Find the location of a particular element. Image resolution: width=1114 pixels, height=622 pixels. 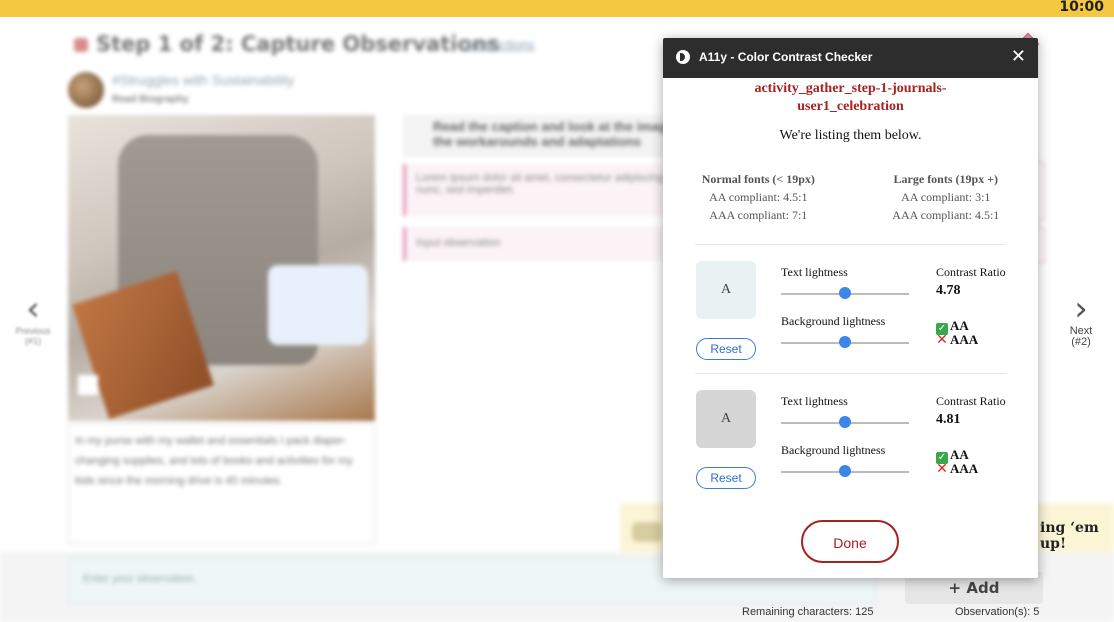

instructions-link: Instructions is located at coordinates (501, 44).